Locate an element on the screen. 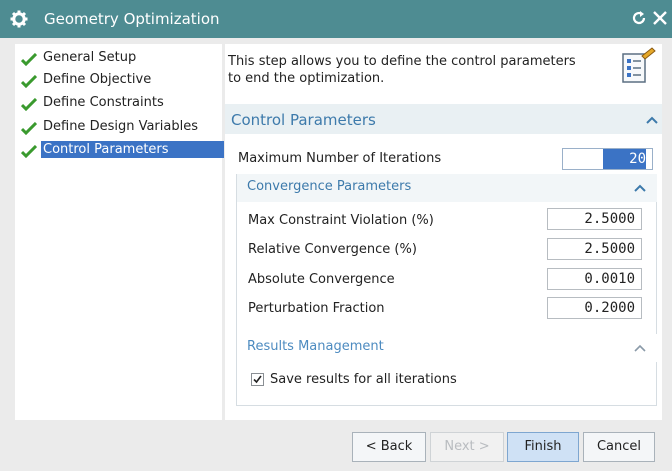 The height and width of the screenshot is (471, 672). reset-icon is located at coordinates (639, 18).